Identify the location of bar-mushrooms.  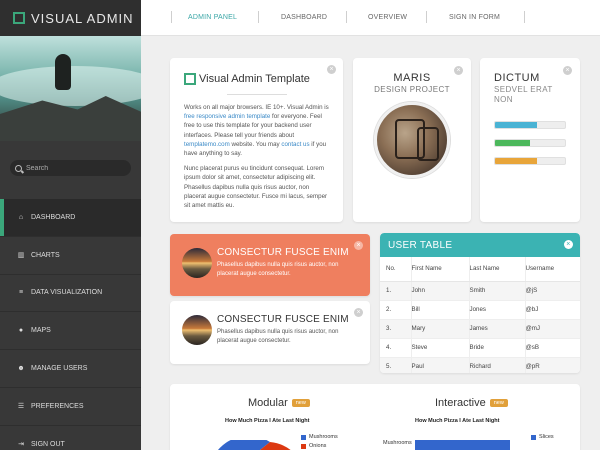
(462, 445).